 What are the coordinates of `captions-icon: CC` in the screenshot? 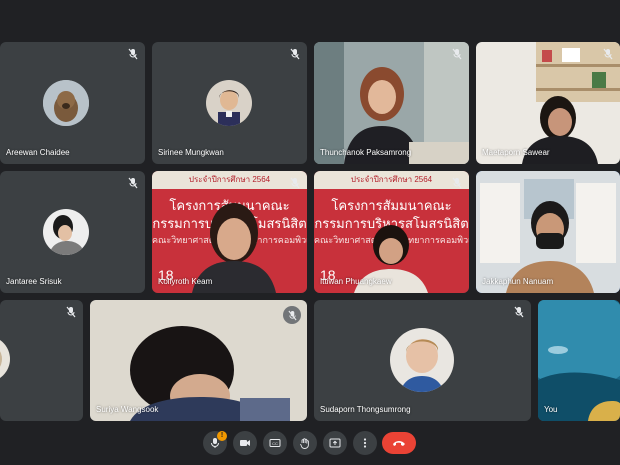 It's located at (275, 443).